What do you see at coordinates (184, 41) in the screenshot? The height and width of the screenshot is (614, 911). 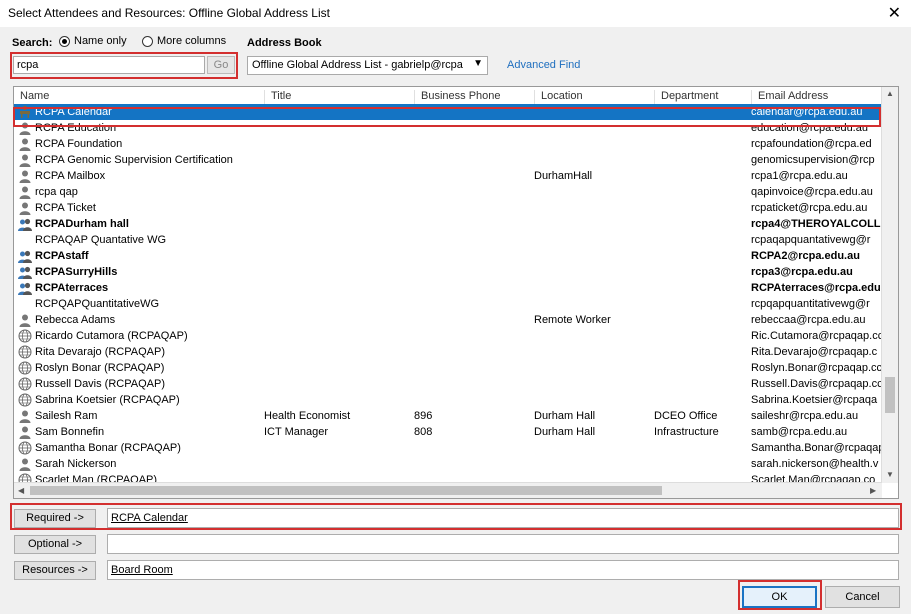 I see `radio-more-columns: More columns` at bounding box center [184, 41].